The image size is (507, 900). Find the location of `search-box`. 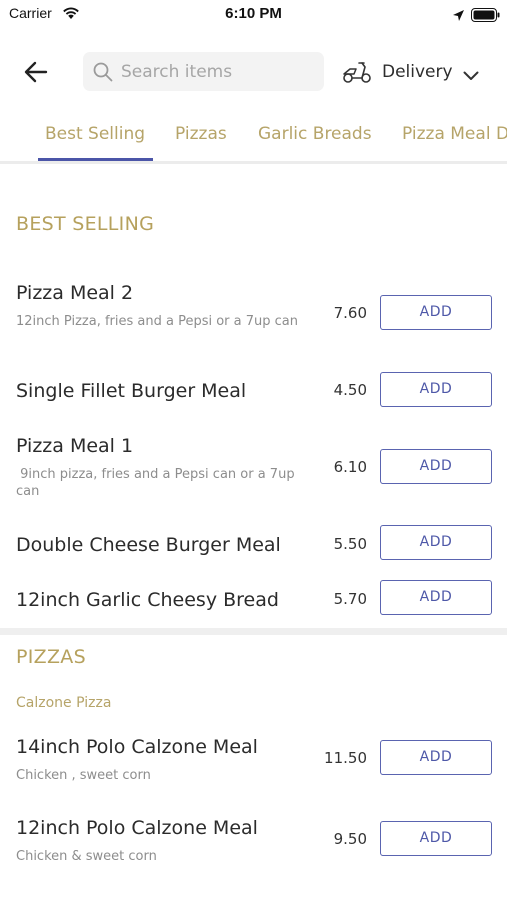

search-box is located at coordinates (203, 71).